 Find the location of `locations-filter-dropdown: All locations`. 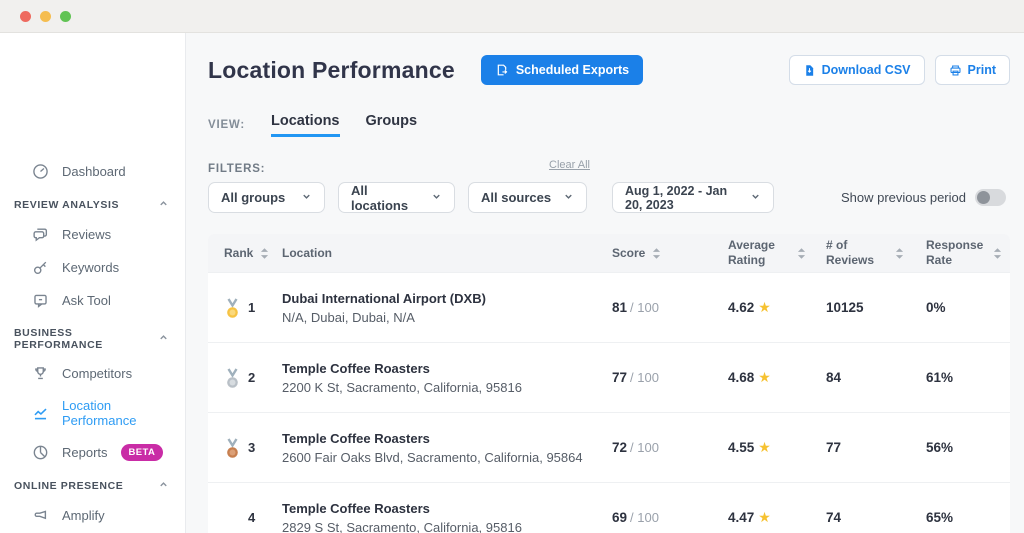

locations-filter-dropdown: All locations is located at coordinates (396, 197).